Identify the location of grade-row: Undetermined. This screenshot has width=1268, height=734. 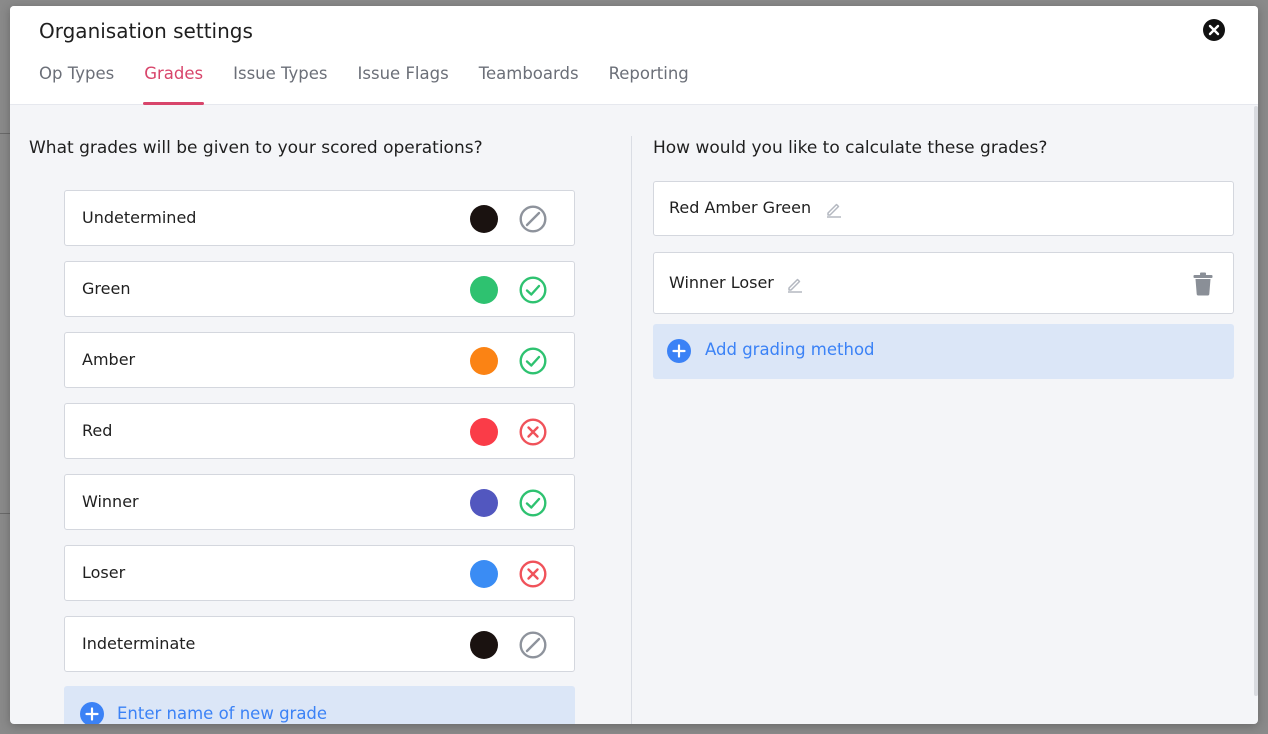
(319, 218).